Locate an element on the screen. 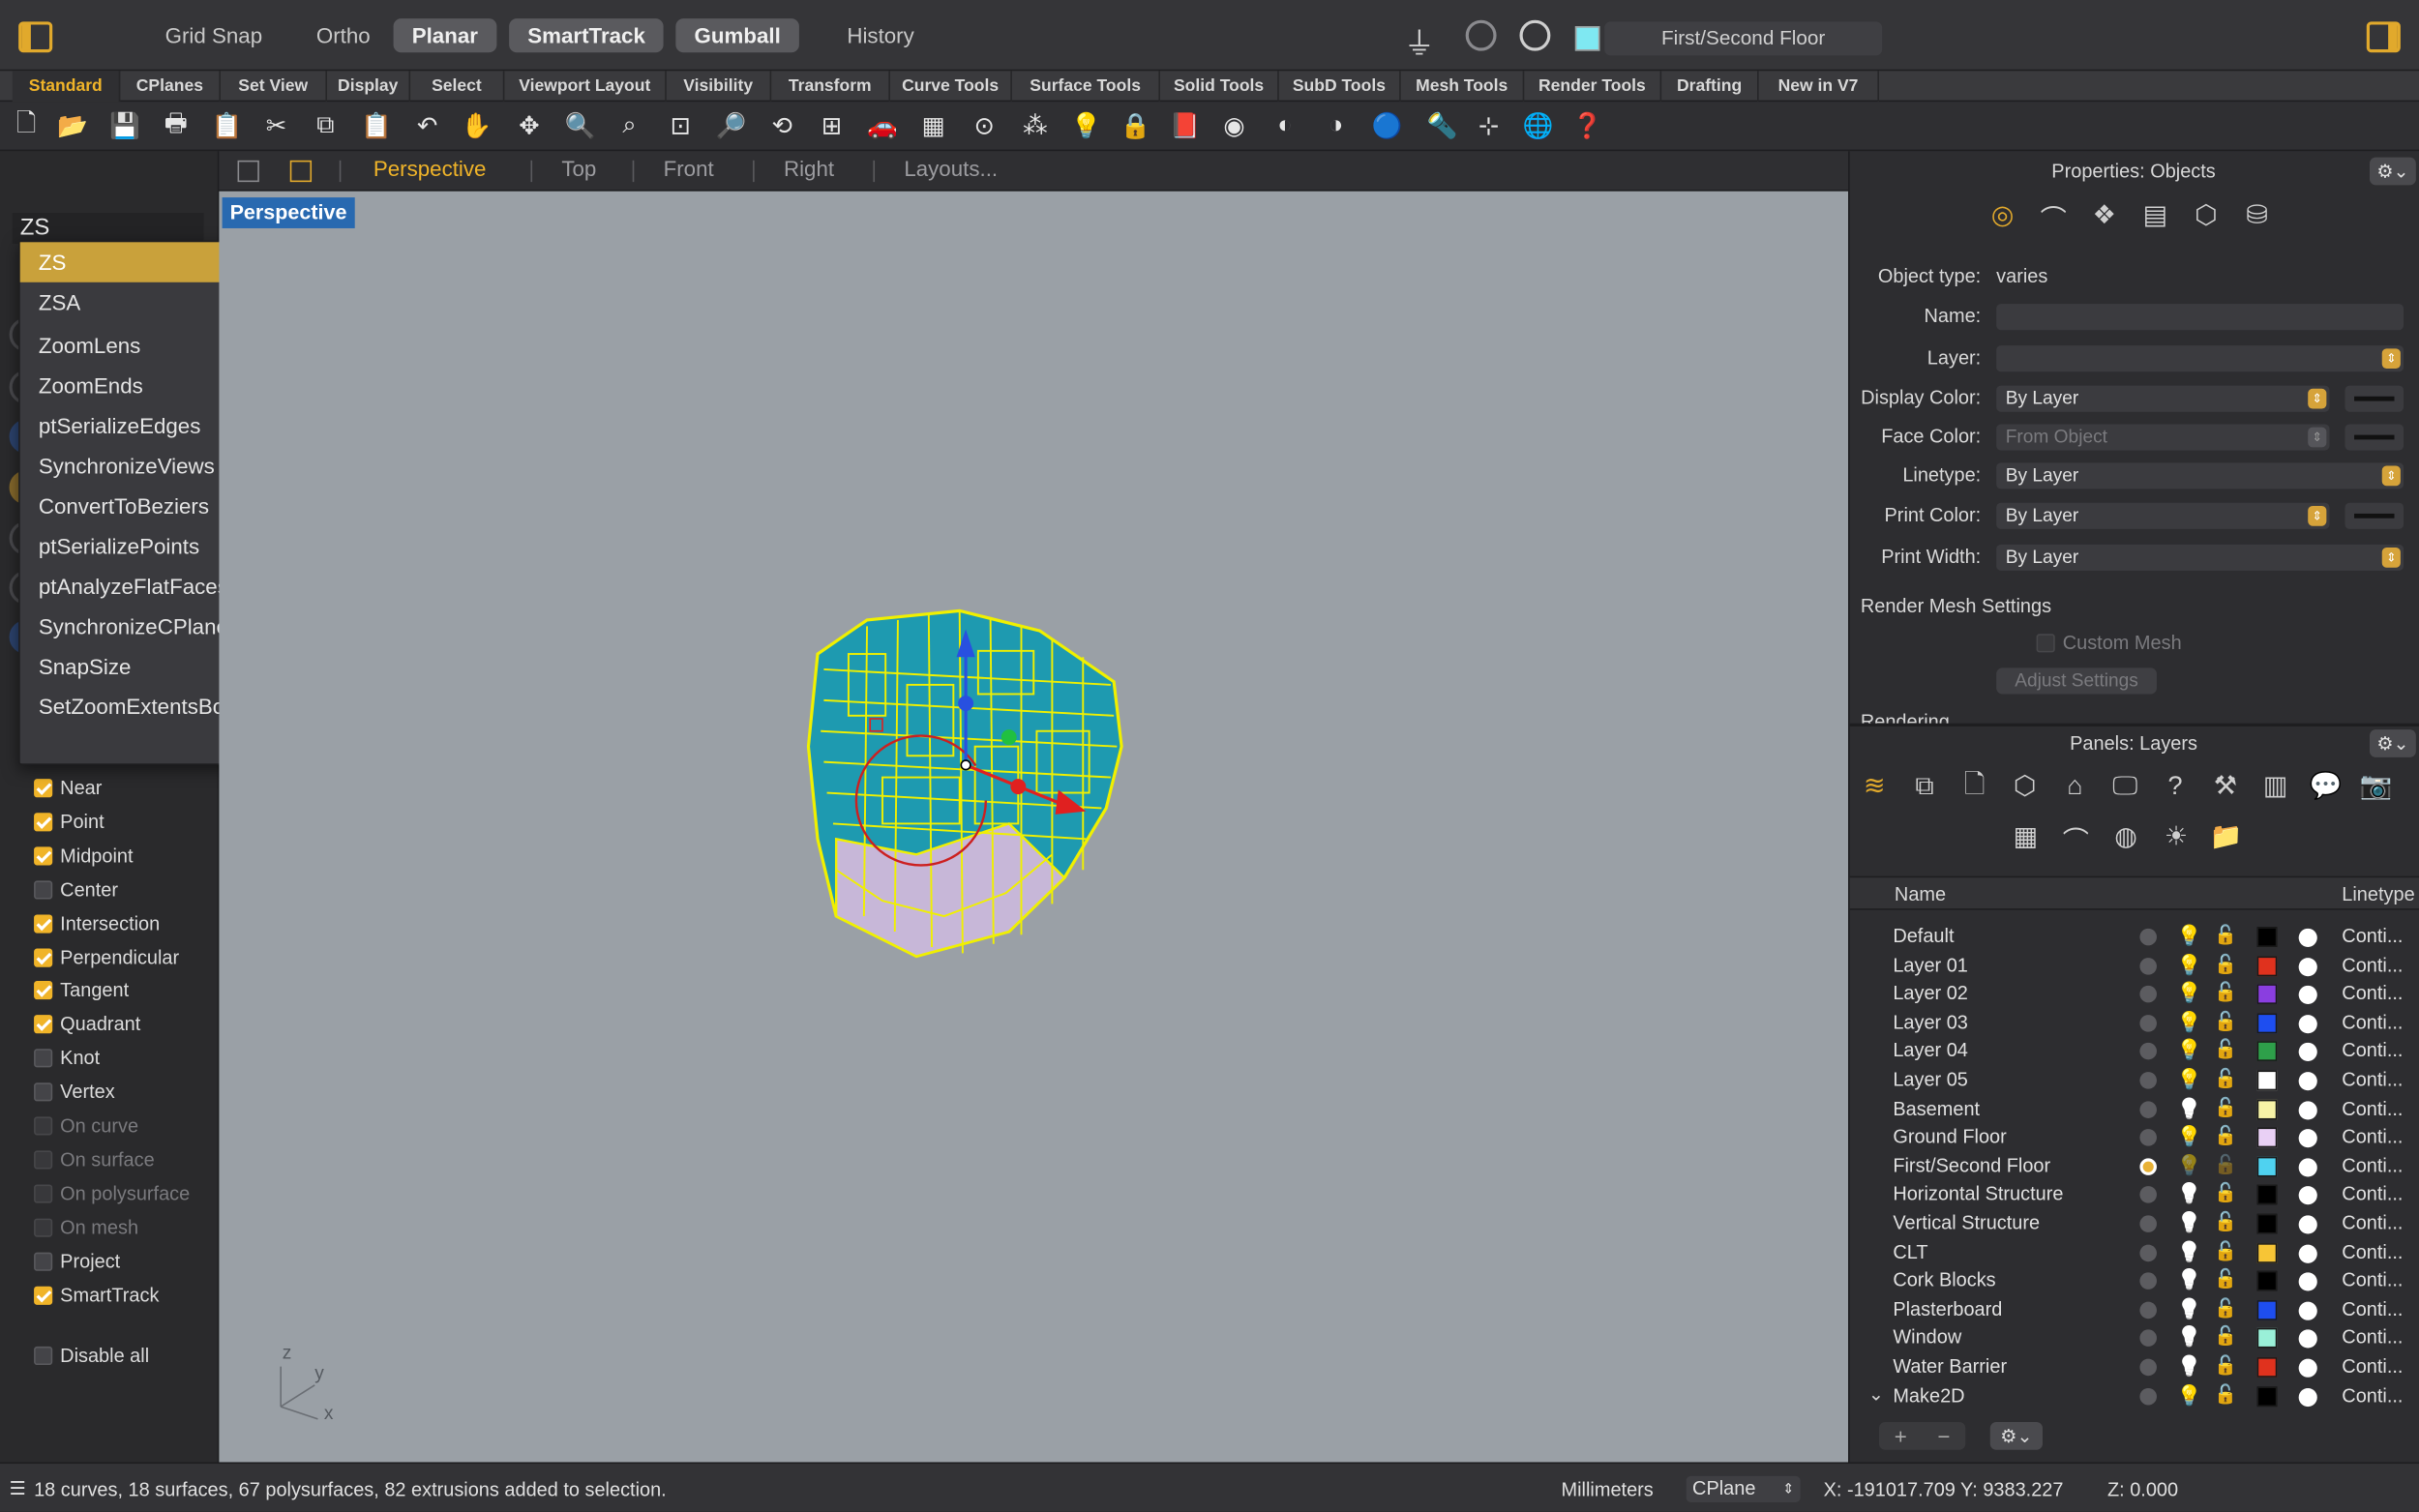 This screenshot has width=2419, height=1512. prop-field-name is located at coordinates (2200, 317).